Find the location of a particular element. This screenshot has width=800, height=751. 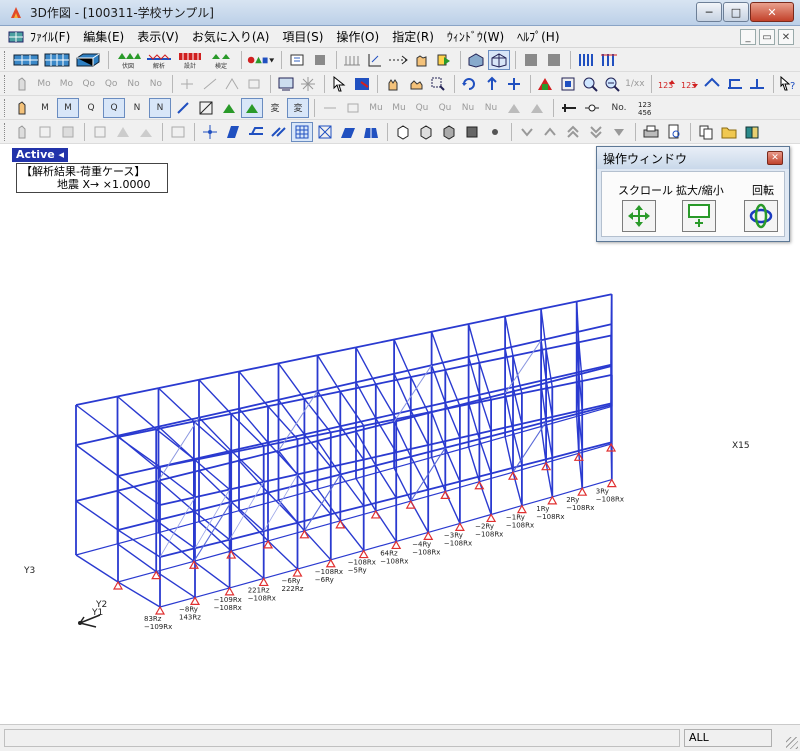

menu-help: ﾍﾙﾌﾟ(H) is located at coordinates (538, 36).